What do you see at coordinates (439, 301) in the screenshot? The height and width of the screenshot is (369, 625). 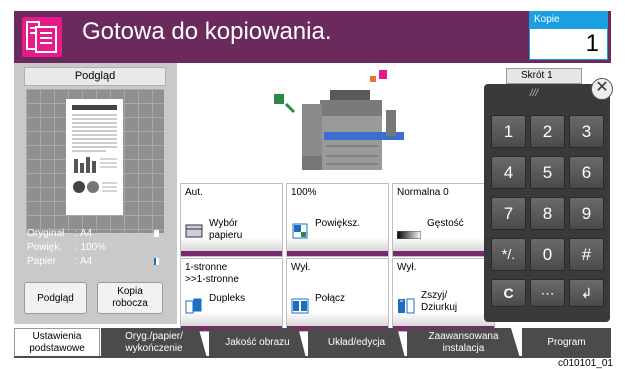 I see `staple-punch-label: Zszyj/ Dziurkuj` at bounding box center [439, 301].